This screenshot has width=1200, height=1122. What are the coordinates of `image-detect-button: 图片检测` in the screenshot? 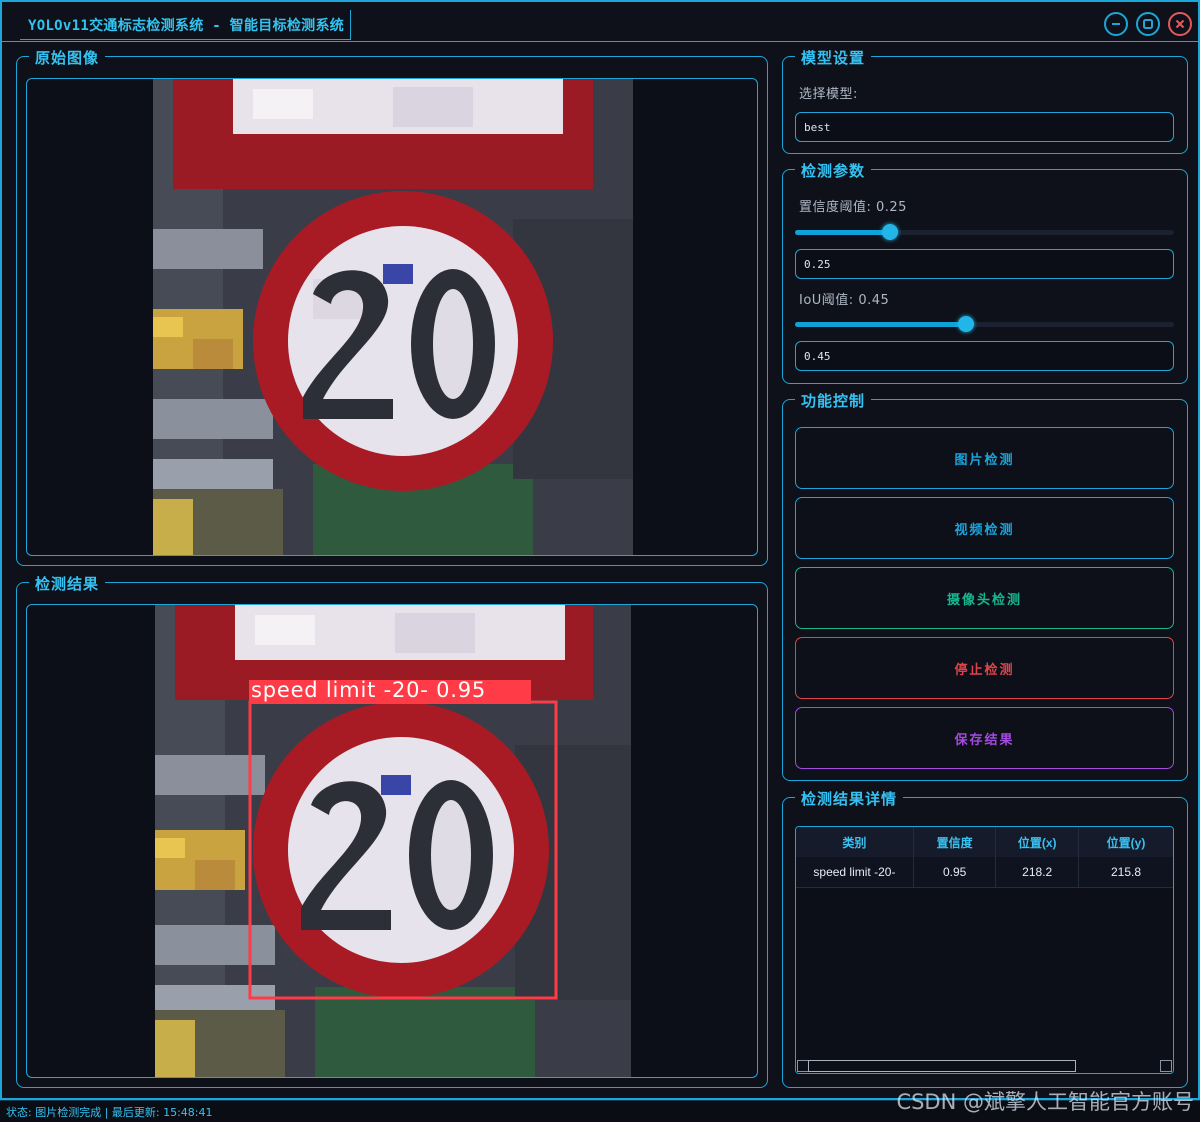 It's located at (984, 458).